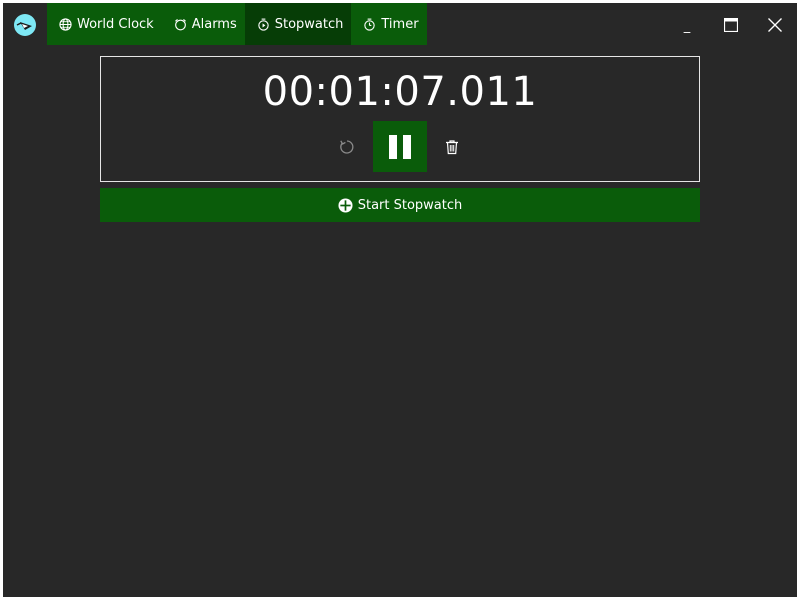 Image resolution: width=800 pixels, height=600 pixels. What do you see at coordinates (180, 24) in the screenshot?
I see `alarm-clock-icon` at bounding box center [180, 24].